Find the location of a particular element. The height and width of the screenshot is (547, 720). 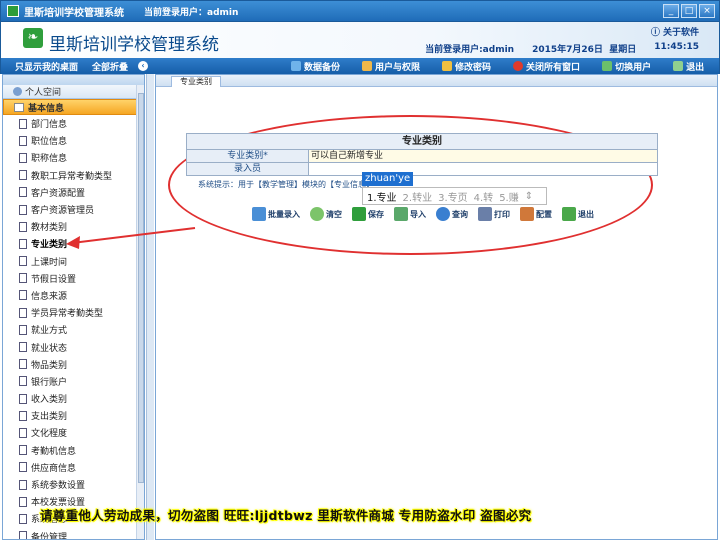

sidebar-item: 职称信息 is located at coordinates (81, 157).